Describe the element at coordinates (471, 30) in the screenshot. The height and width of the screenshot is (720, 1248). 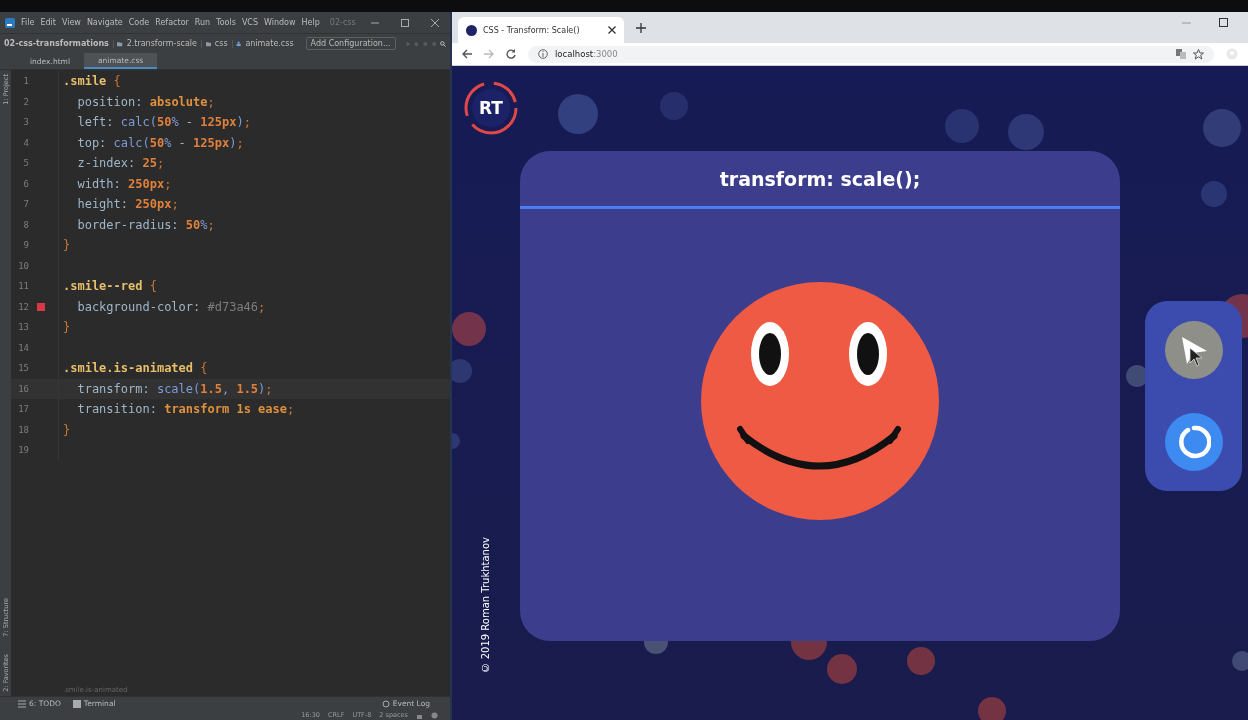
I see `favicon-icon` at that location.